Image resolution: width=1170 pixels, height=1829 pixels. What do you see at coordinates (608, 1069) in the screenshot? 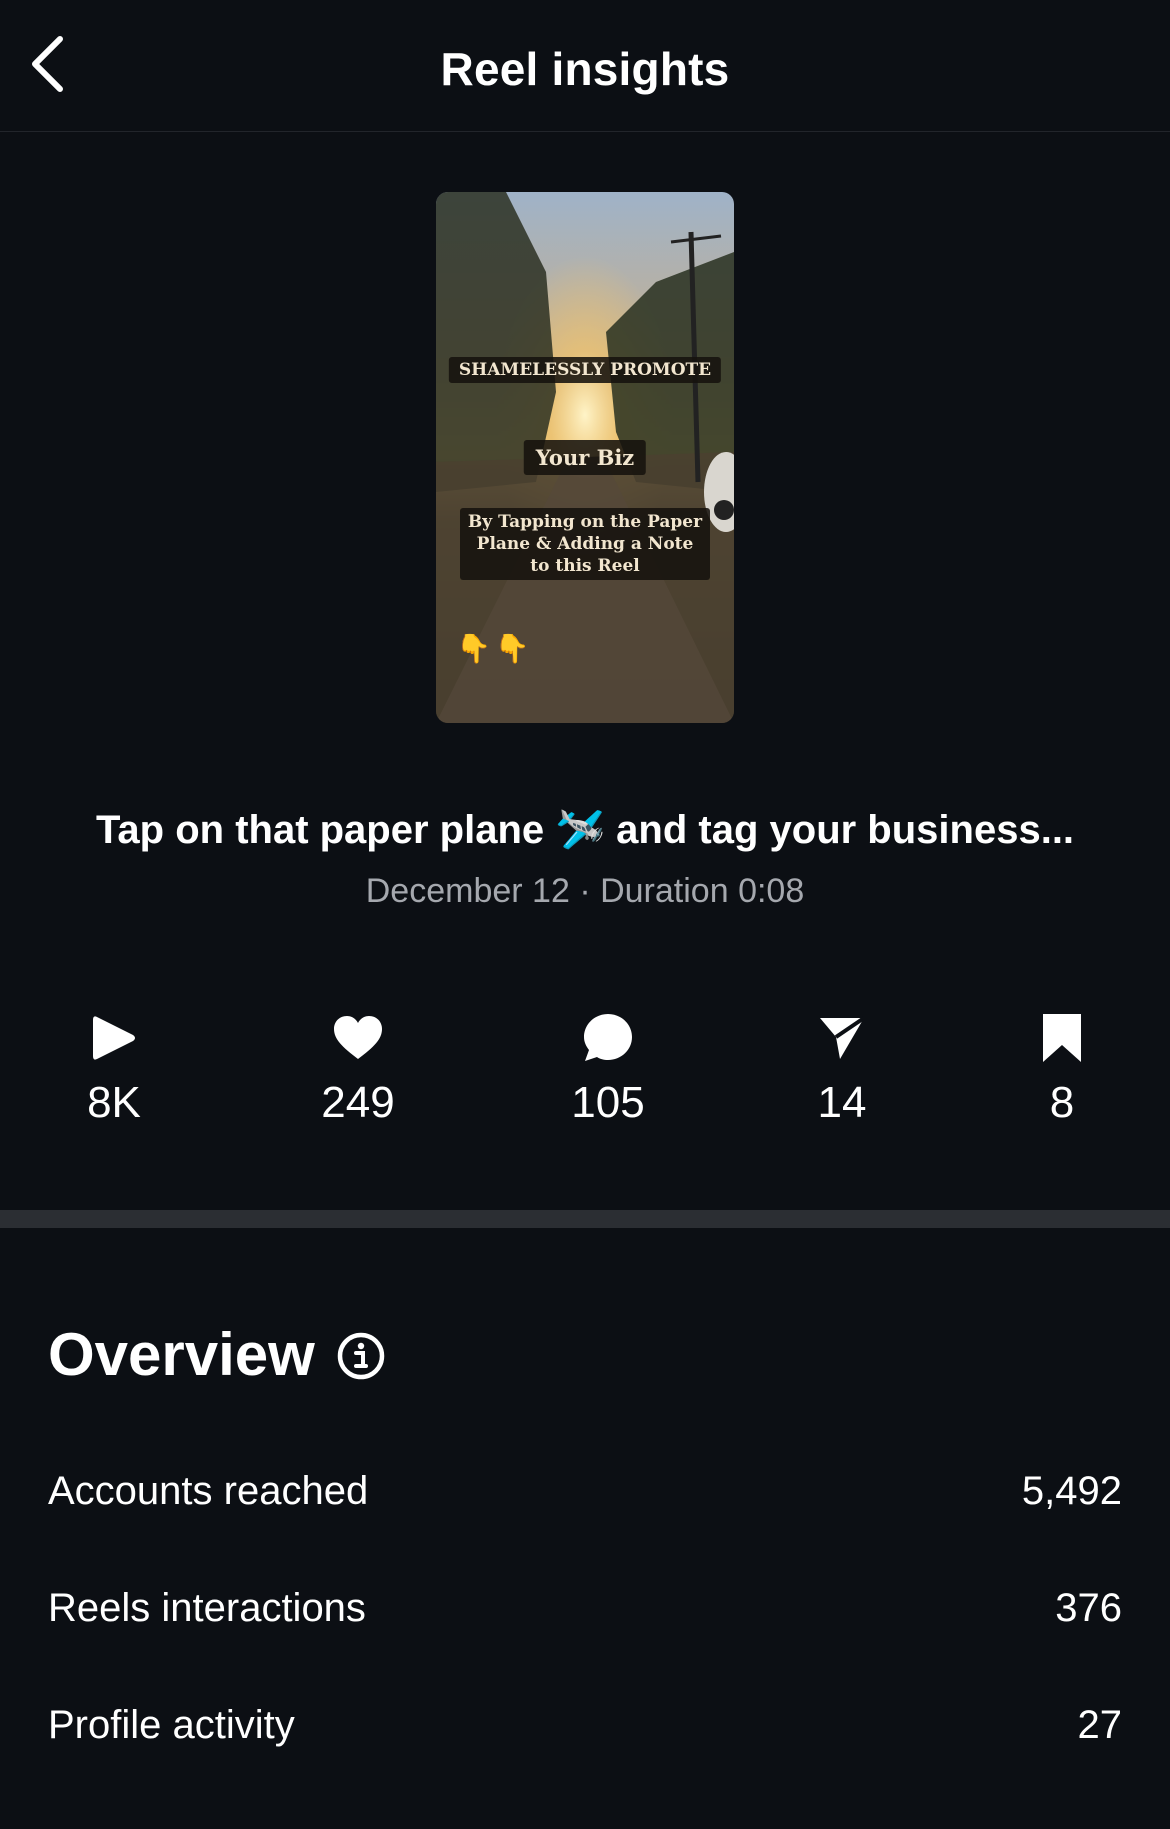
I see `comments-stat: 105` at bounding box center [608, 1069].